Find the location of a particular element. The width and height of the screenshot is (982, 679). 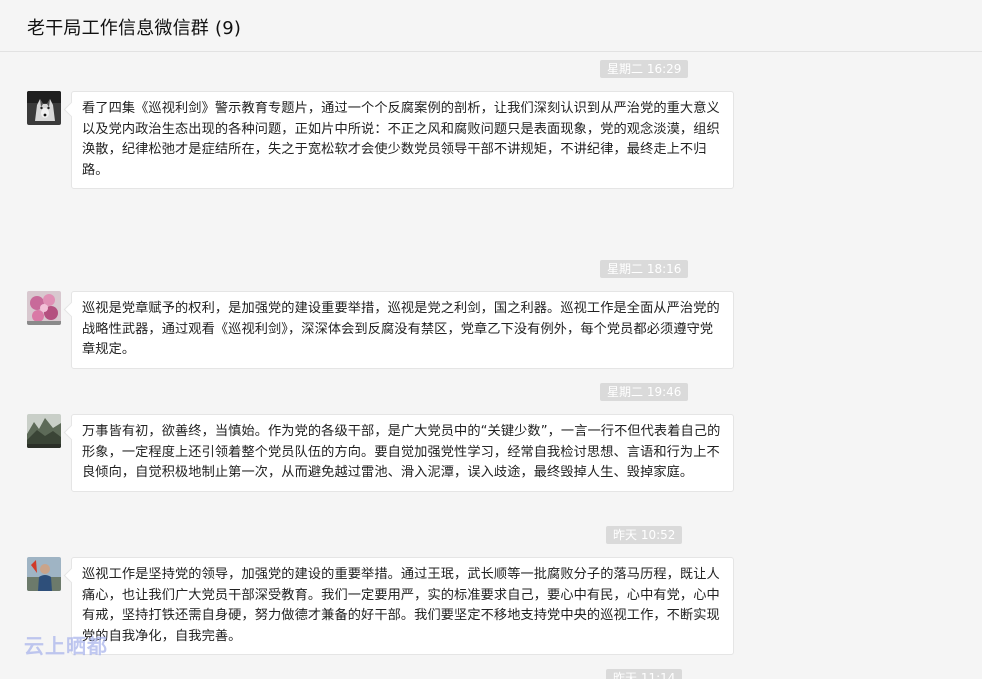

person-avatar is located at coordinates (44, 574).